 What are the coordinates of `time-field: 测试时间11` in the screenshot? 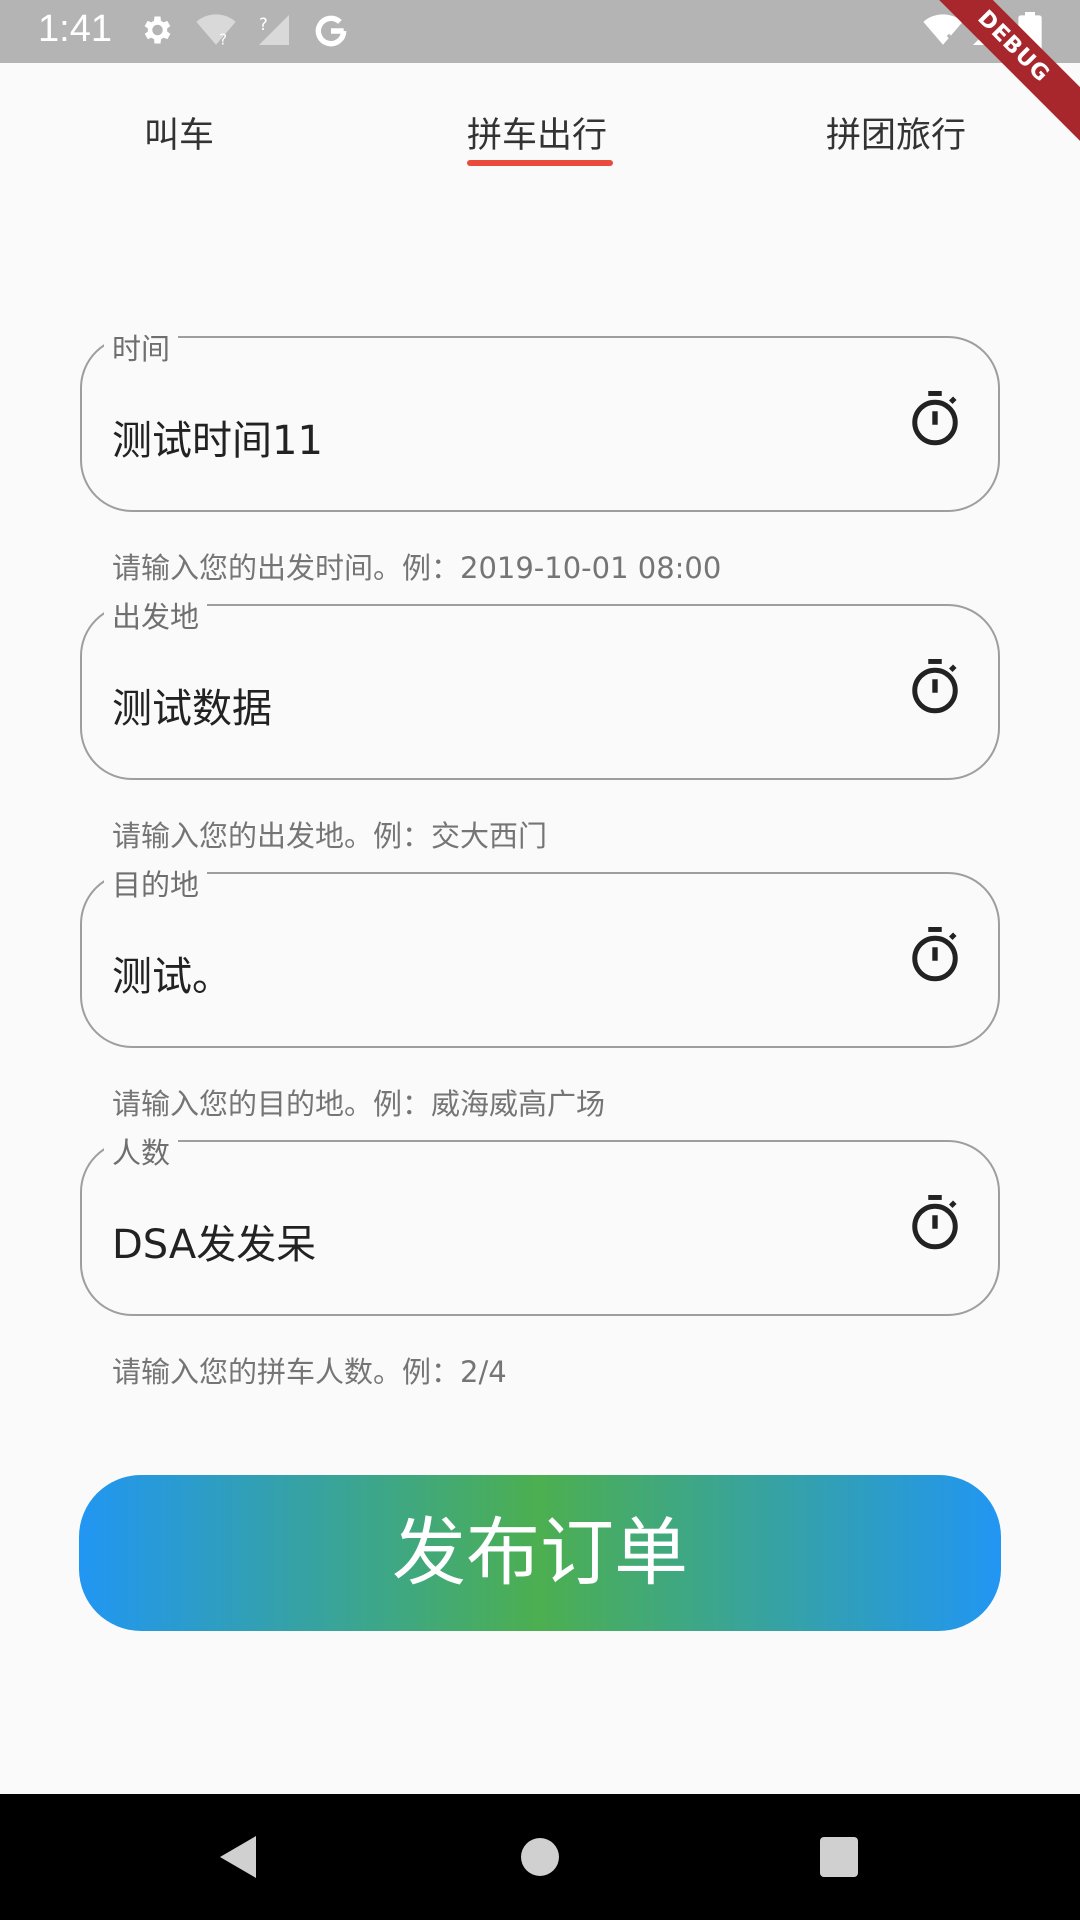 It's located at (540, 424).